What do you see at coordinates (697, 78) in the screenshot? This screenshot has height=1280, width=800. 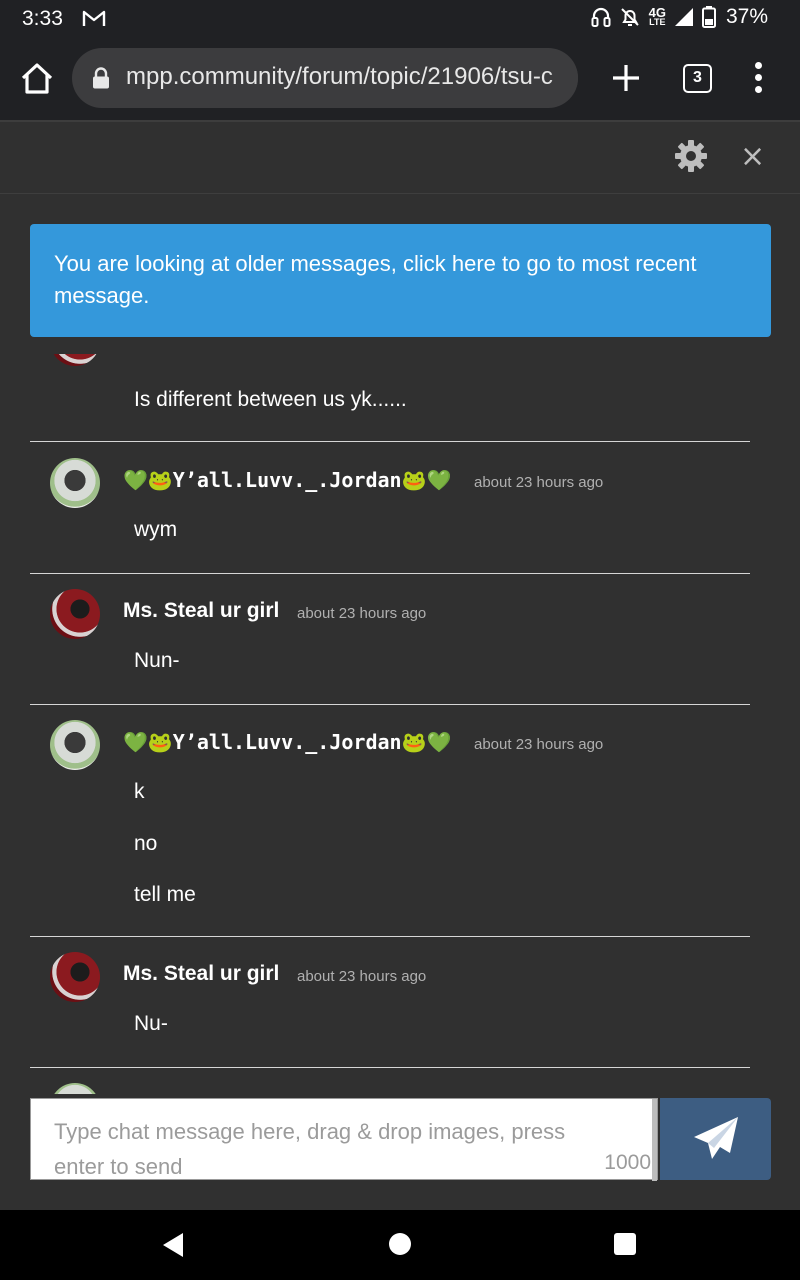 I see `tab-count-button: 3` at bounding box center [697, 78].